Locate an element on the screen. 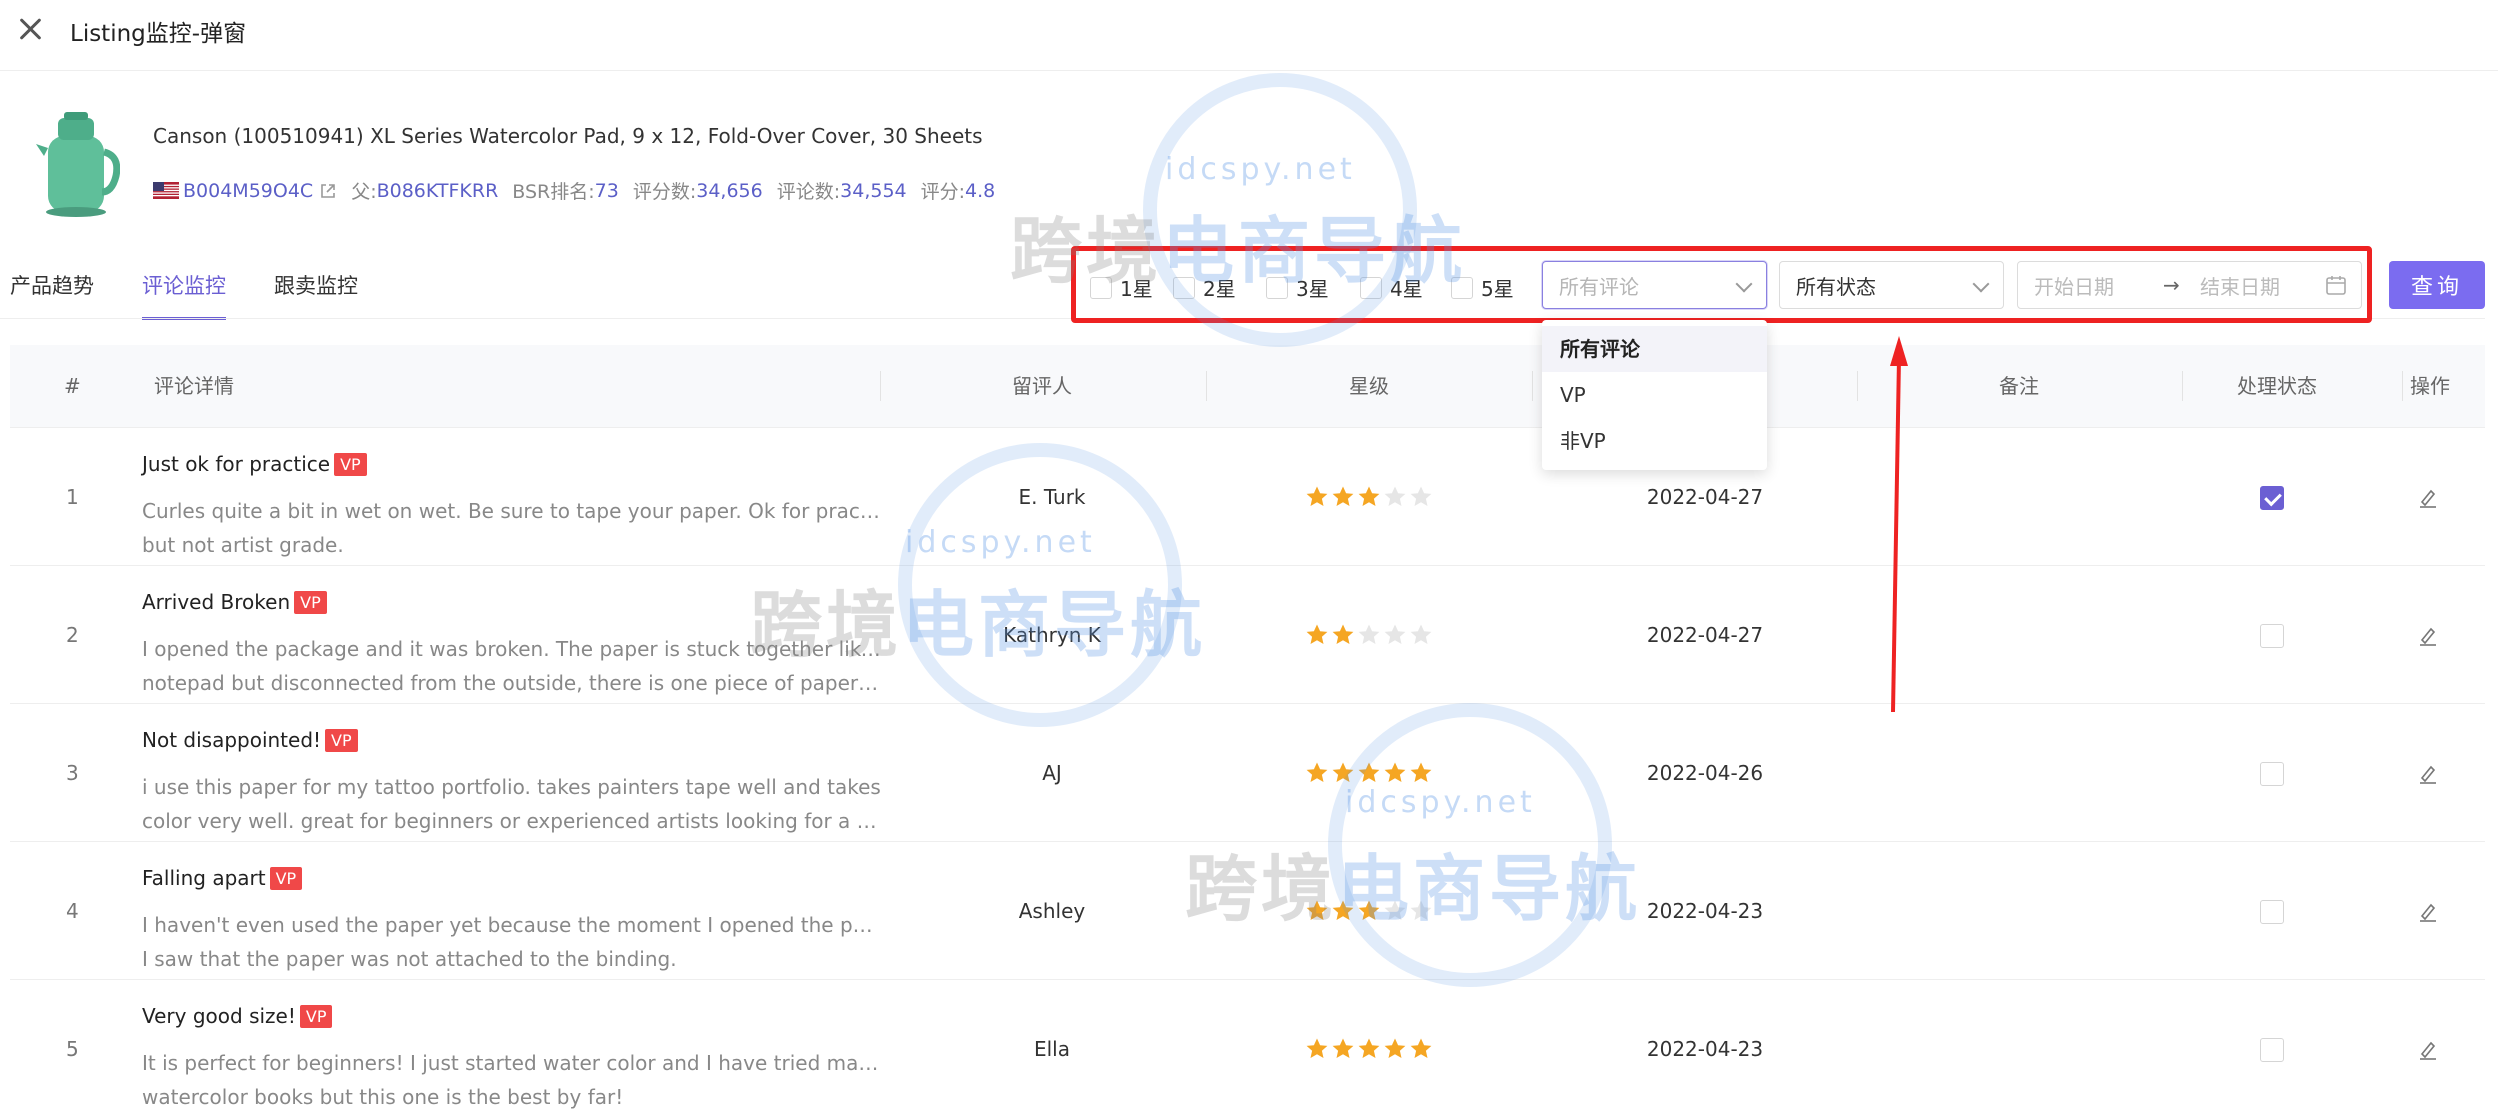 The height and width of the screenshot is (1111, 2498). parent-label: 父: is located at coordinates (364, 192).